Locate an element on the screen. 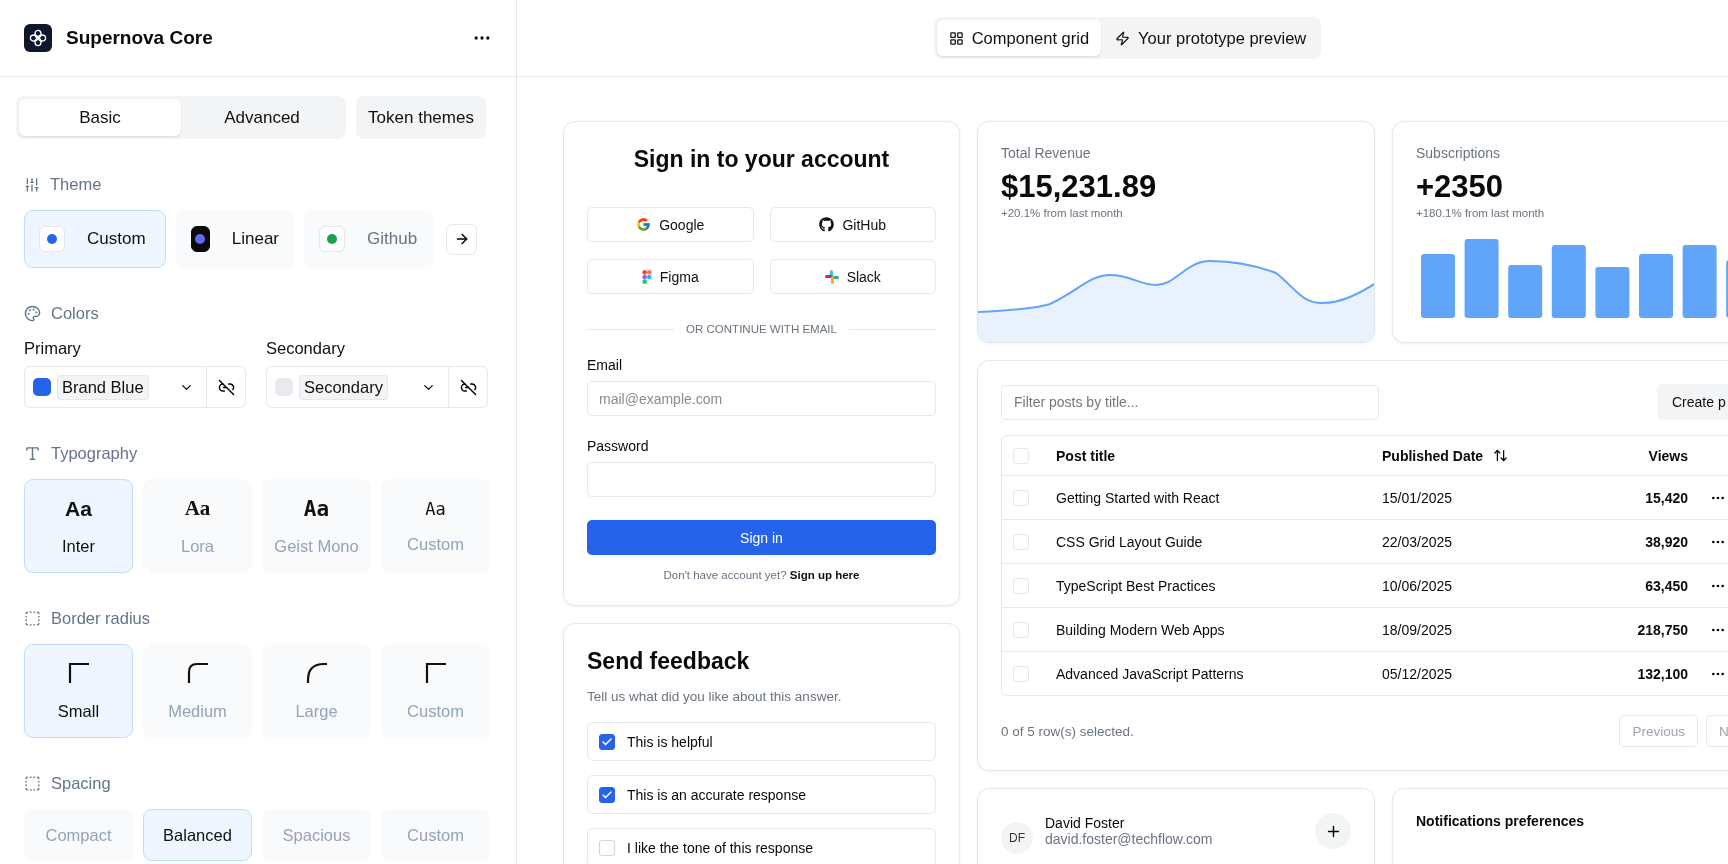  column-header: Published Date is located at coordinates (1485, 455).